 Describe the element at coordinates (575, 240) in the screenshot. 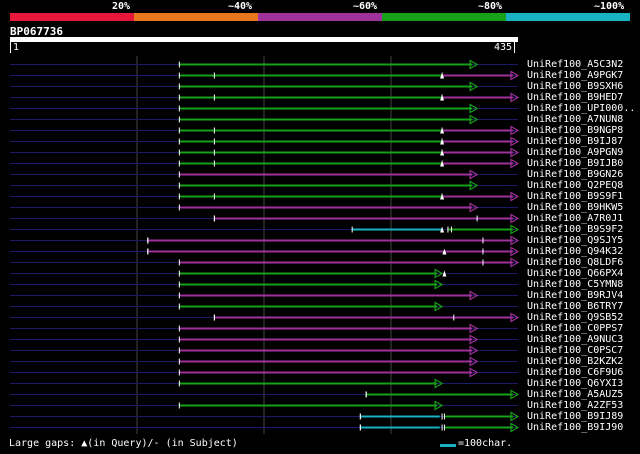

I see `hit-label-17: UniRef100_Q9SJY5` at that location.